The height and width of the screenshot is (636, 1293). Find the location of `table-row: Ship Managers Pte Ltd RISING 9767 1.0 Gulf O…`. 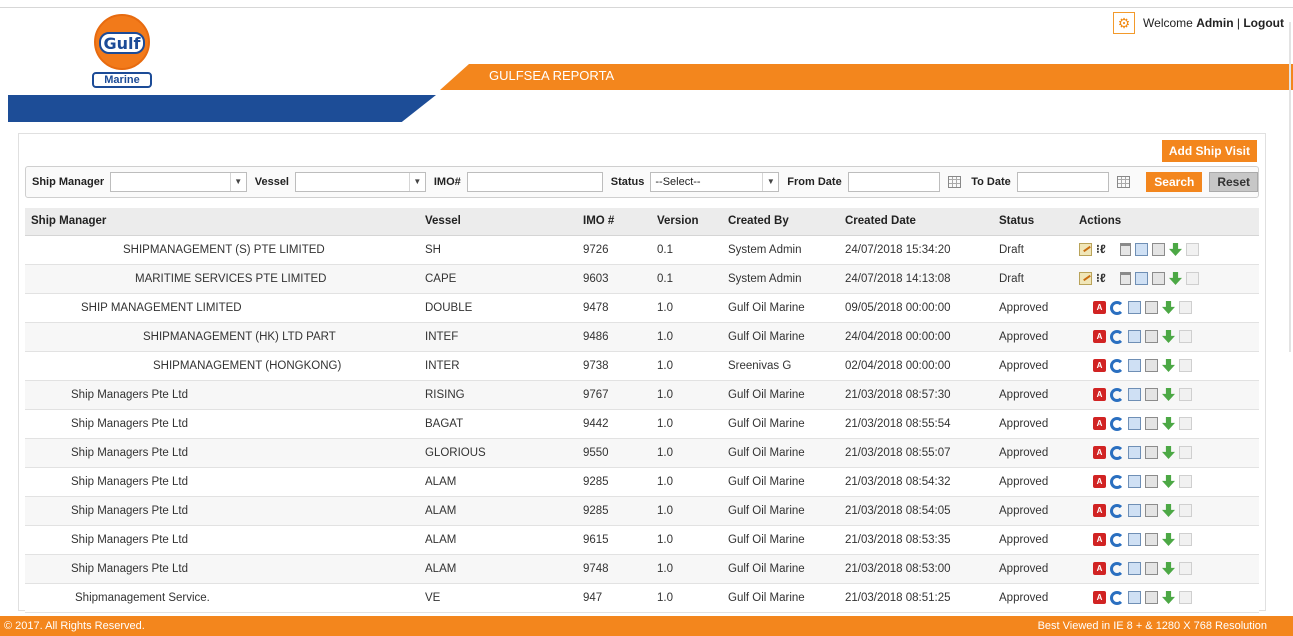

table-row: Ship Managers Pte Ltd RISING 9767 1.0 Gulf O… is located at coordinates (642, 395).